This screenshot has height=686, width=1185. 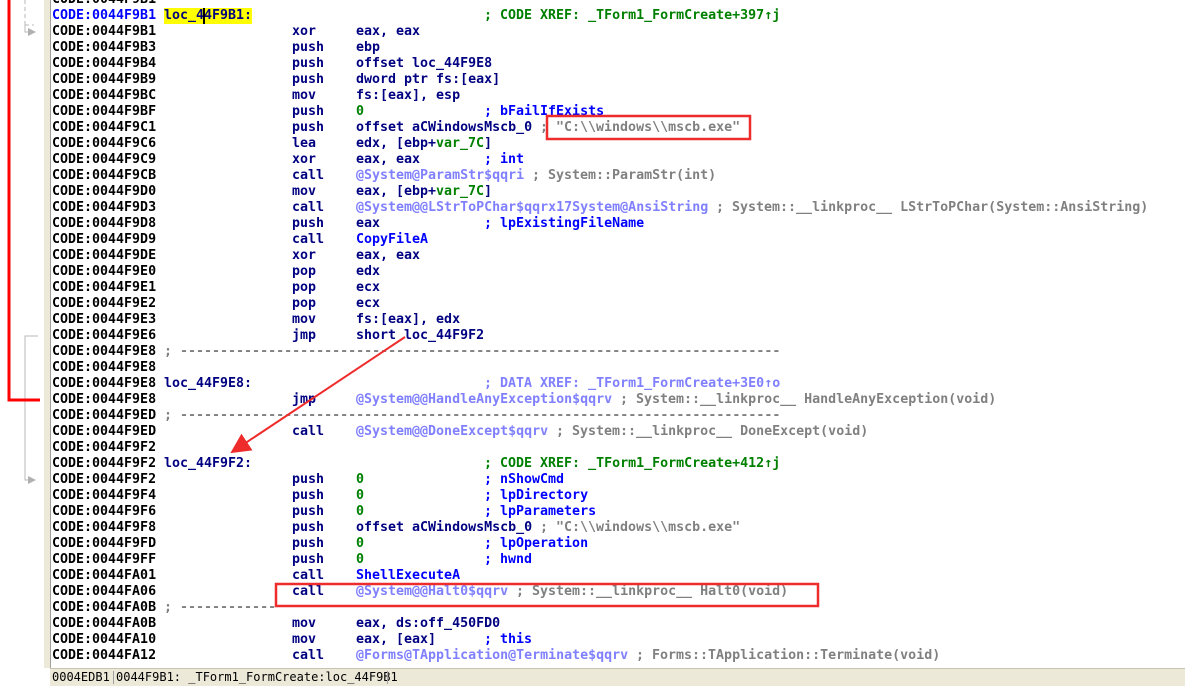 I want to click on address: CODE:0044F9CB, so click(x=104, y=176).